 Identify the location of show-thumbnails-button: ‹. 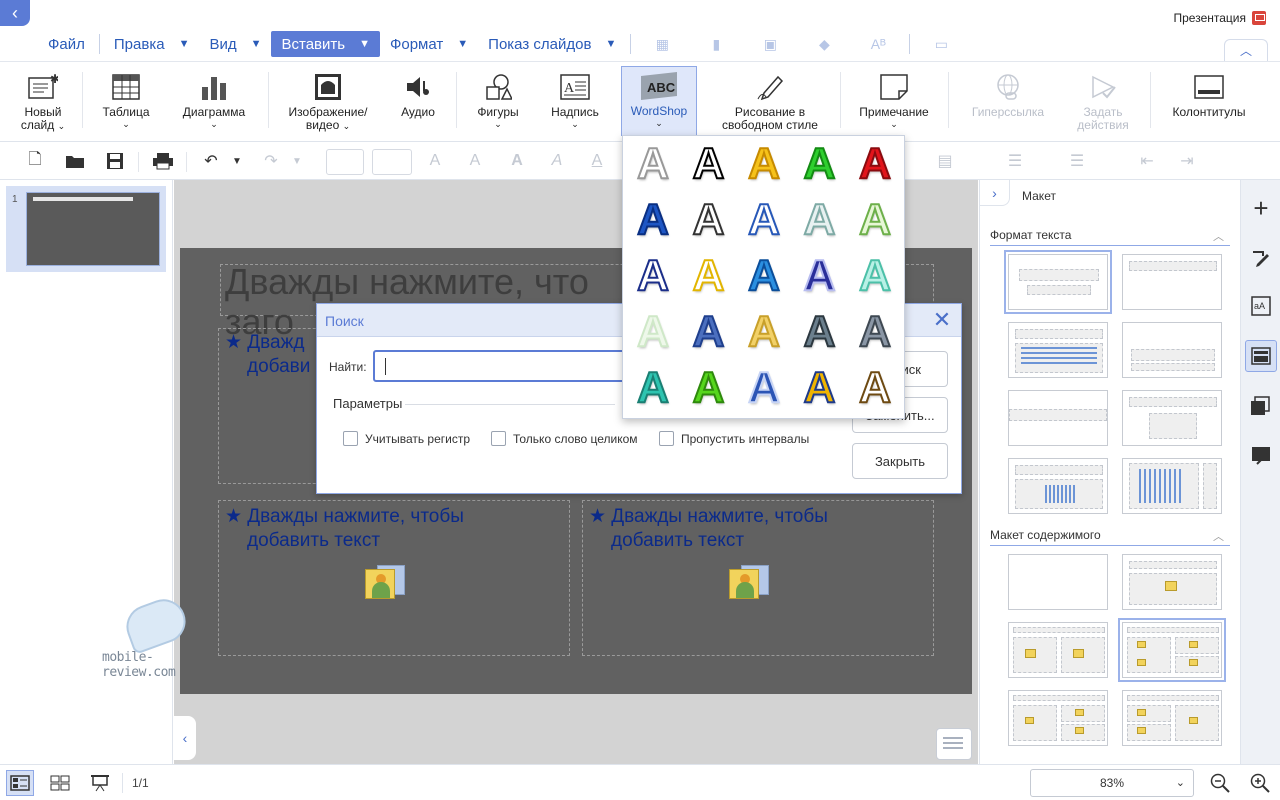
(185, 738).